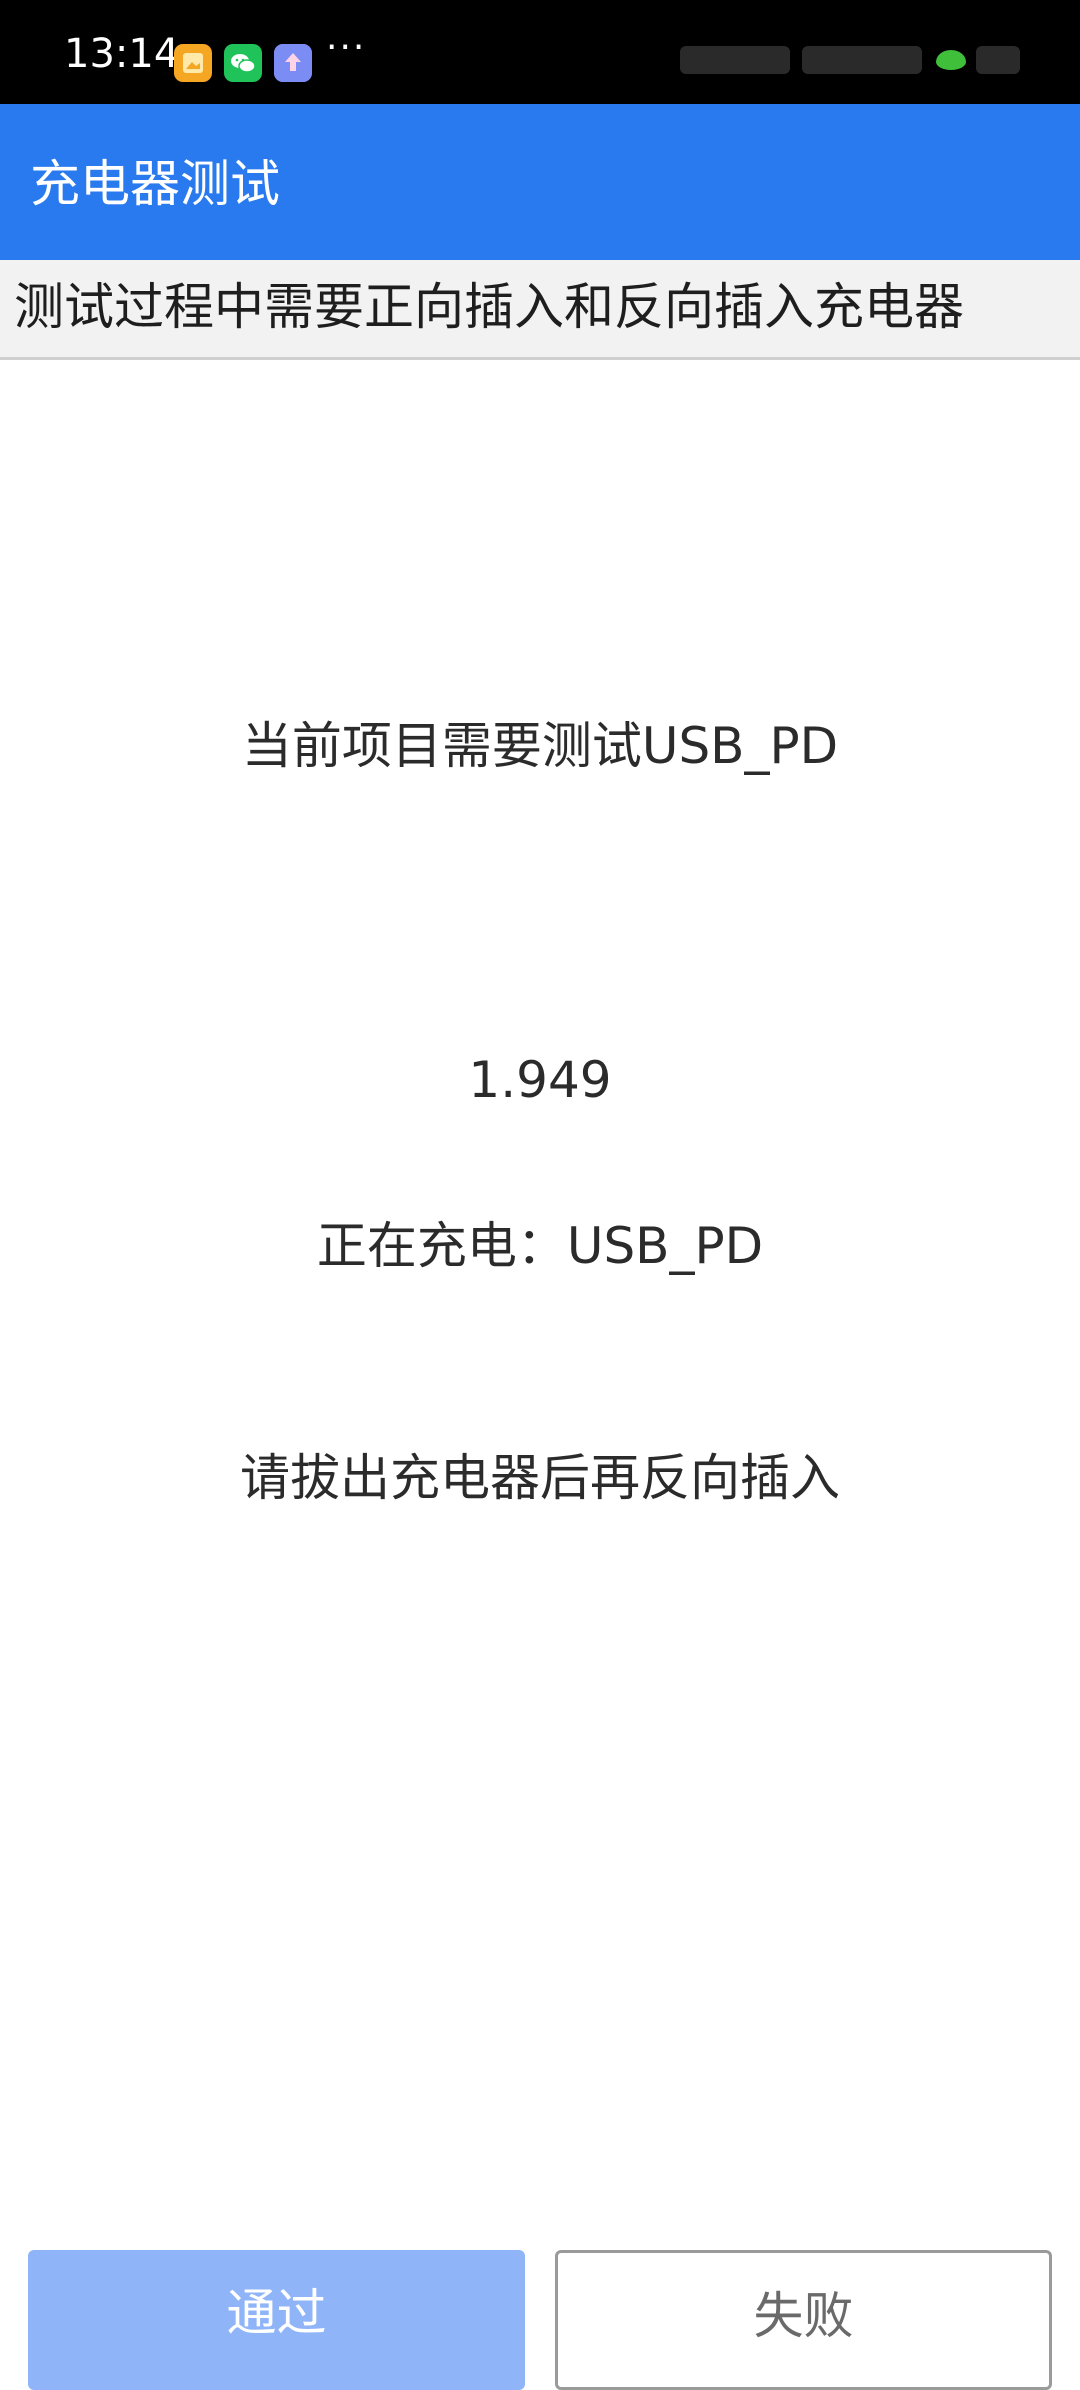 Image resolution: width=1080 pixels, height=2390 pixels. What do you see at coordinates (540, 1080) in the screenshot?
I see `reading-value: 1.949` at bounding box center [540, 1080].